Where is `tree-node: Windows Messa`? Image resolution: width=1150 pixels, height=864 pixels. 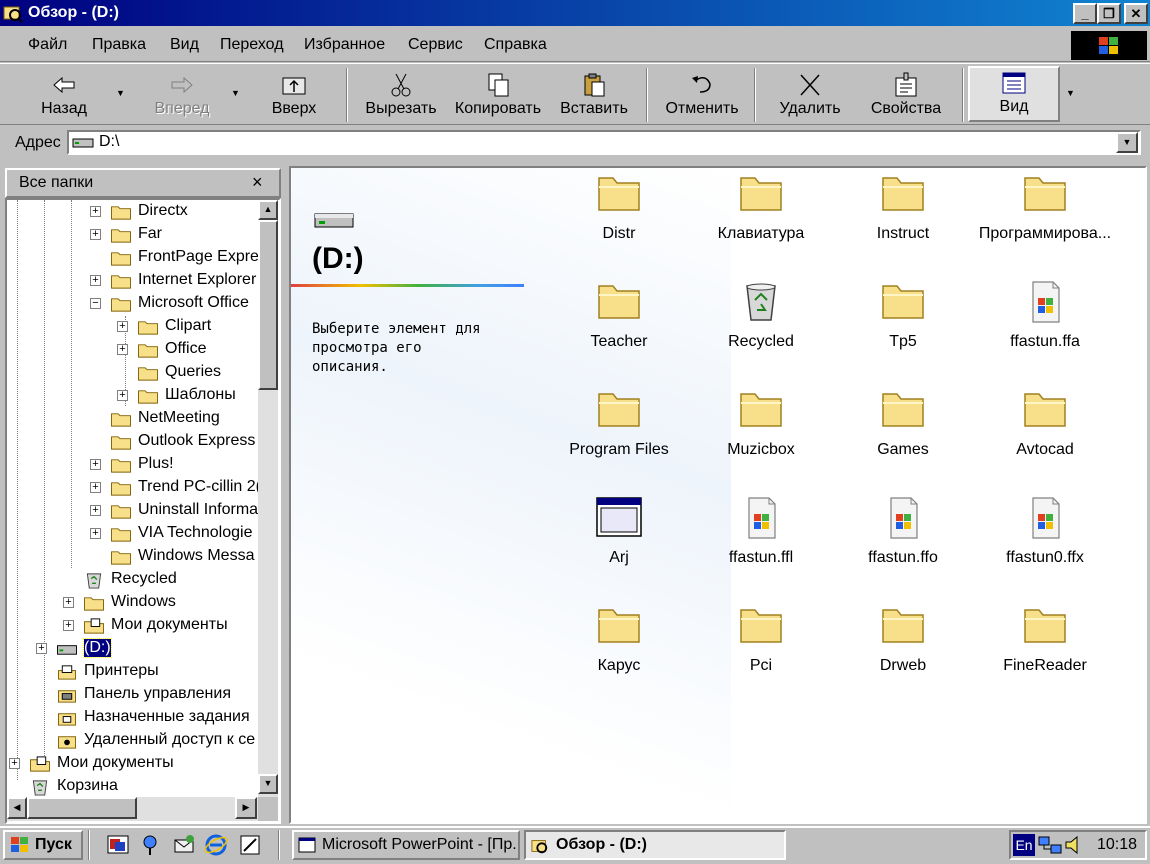 tree-node: Windows Messa is located at coordinates (135, 557).